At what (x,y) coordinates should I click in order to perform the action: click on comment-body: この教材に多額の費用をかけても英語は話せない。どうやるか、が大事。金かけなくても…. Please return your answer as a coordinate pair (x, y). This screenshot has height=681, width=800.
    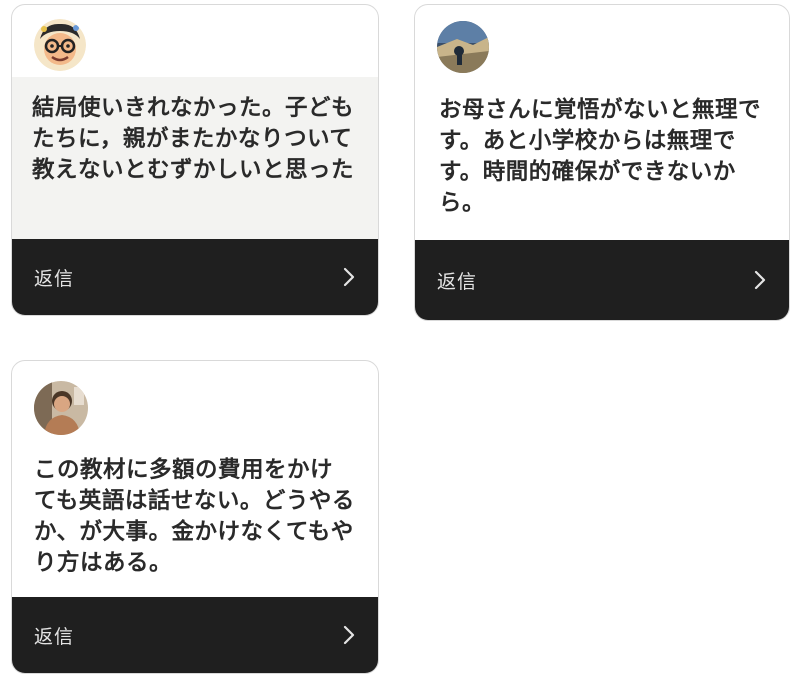
    Looking at the image, I should click on (195, 519).